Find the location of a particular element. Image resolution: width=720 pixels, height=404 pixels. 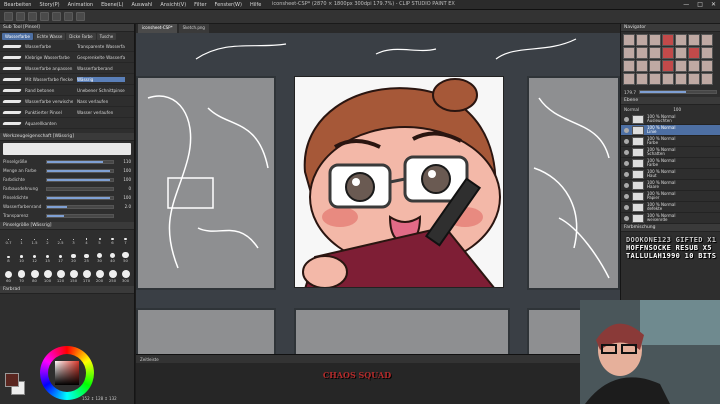

tool-property-row: Farbdichte 100 is located at coordinates (67, 179).